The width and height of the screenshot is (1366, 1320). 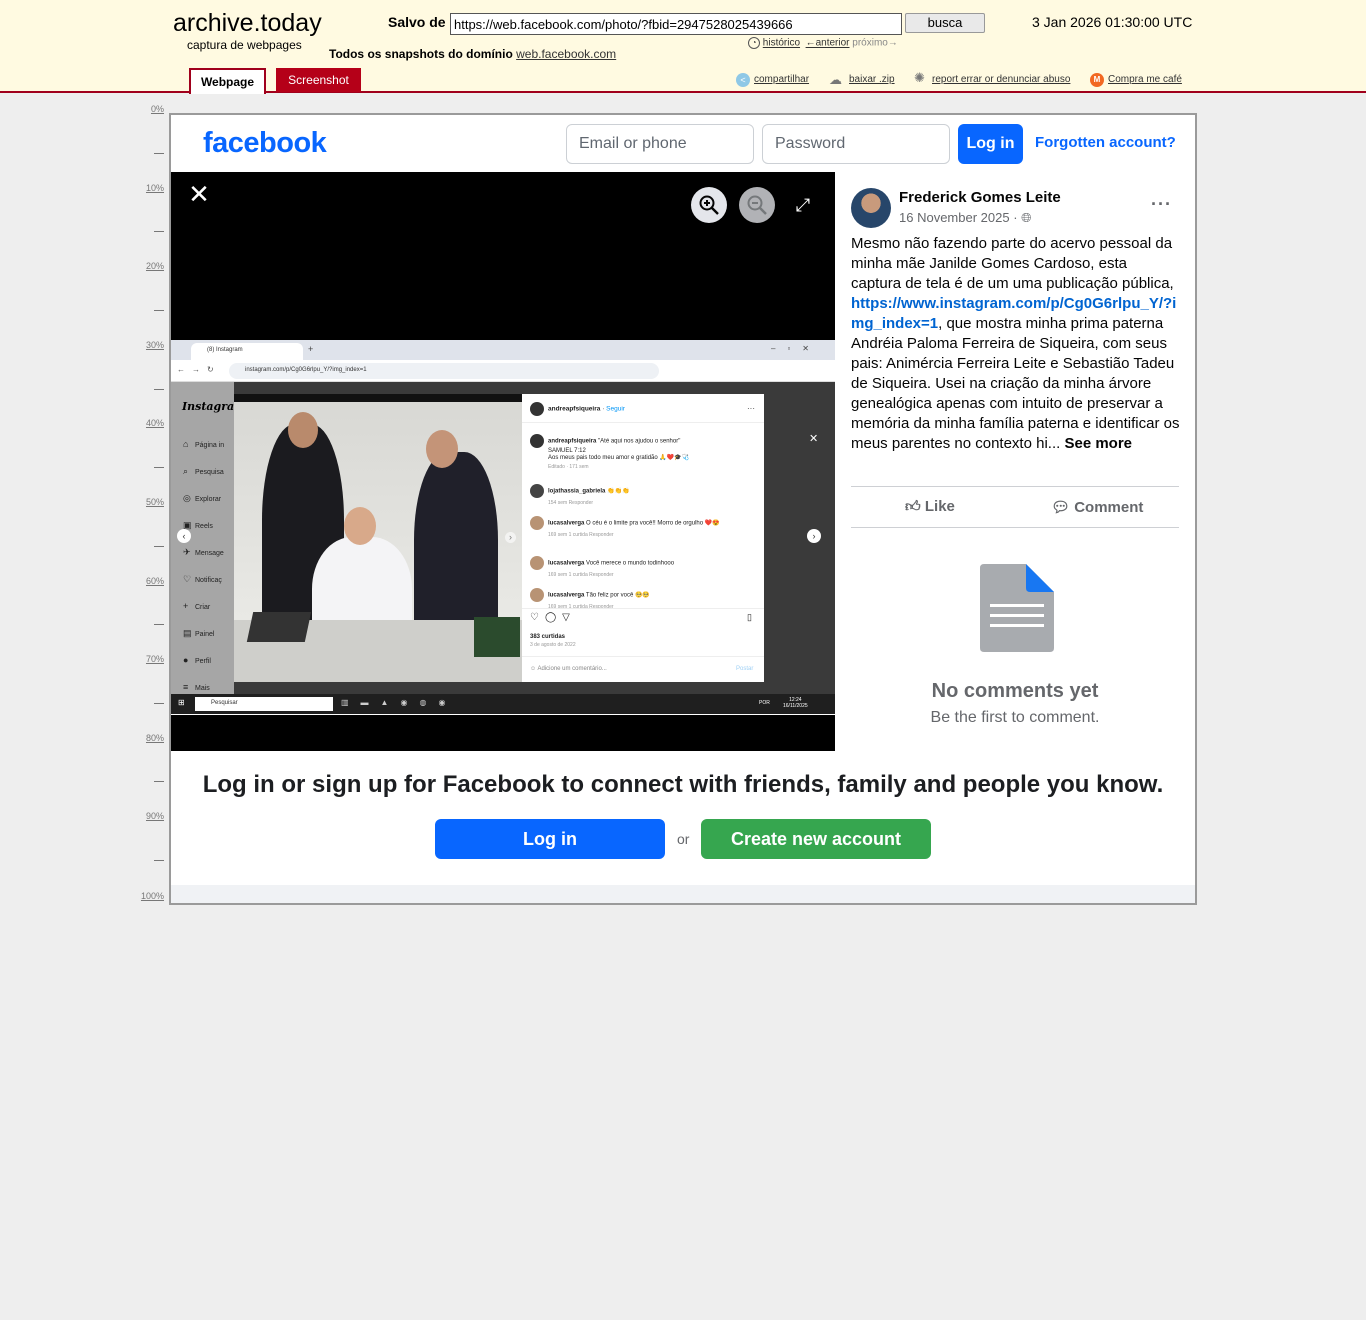 What do you see at coordinates (676, 24) in the screenshot?
I see `url-input` at bounding box center [676, 24].